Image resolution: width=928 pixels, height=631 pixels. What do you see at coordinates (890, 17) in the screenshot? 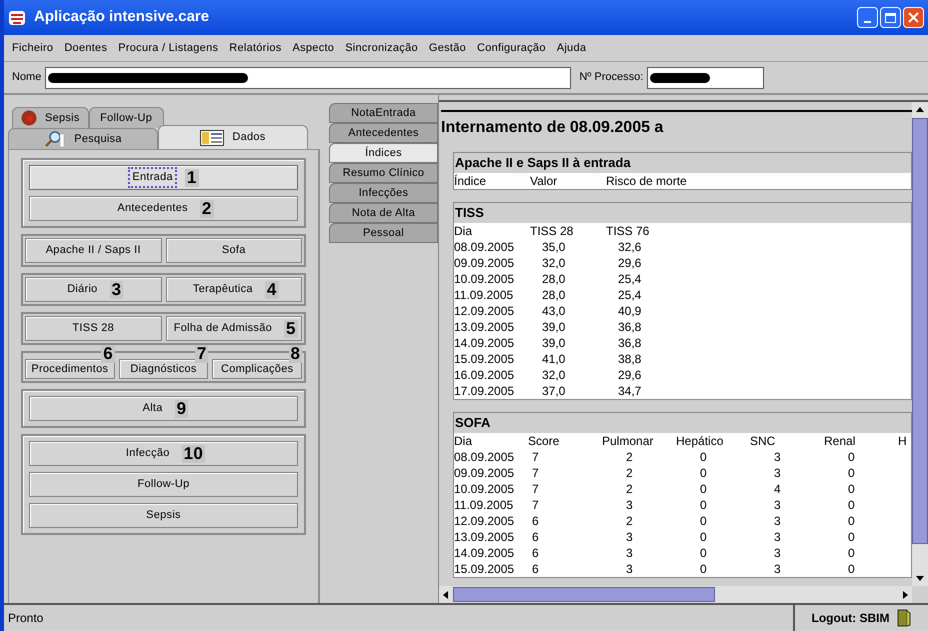
I see `maximize-button` at bounding box center [890, 17].